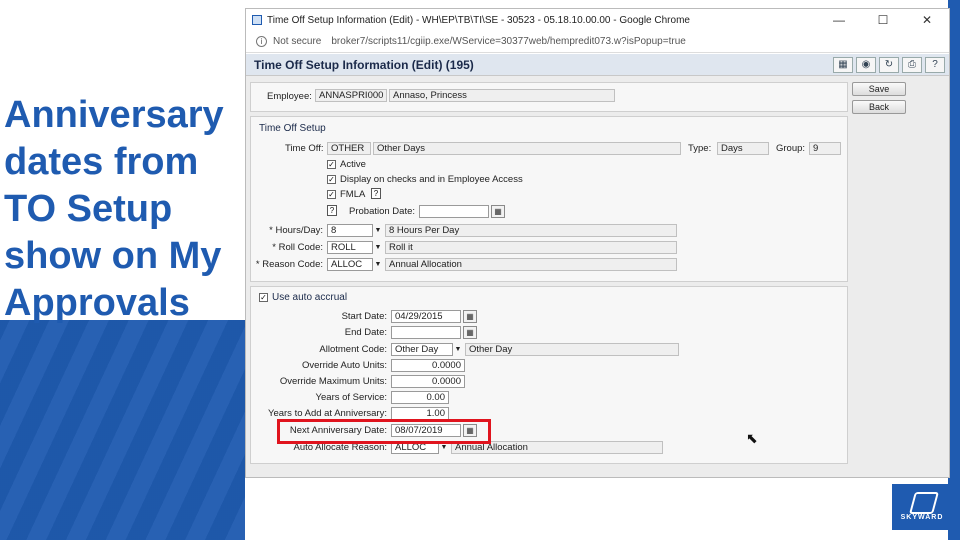  Describe the element at coordinates (350, 230) in the screenshot. I see `hours-input: 8` at that location.